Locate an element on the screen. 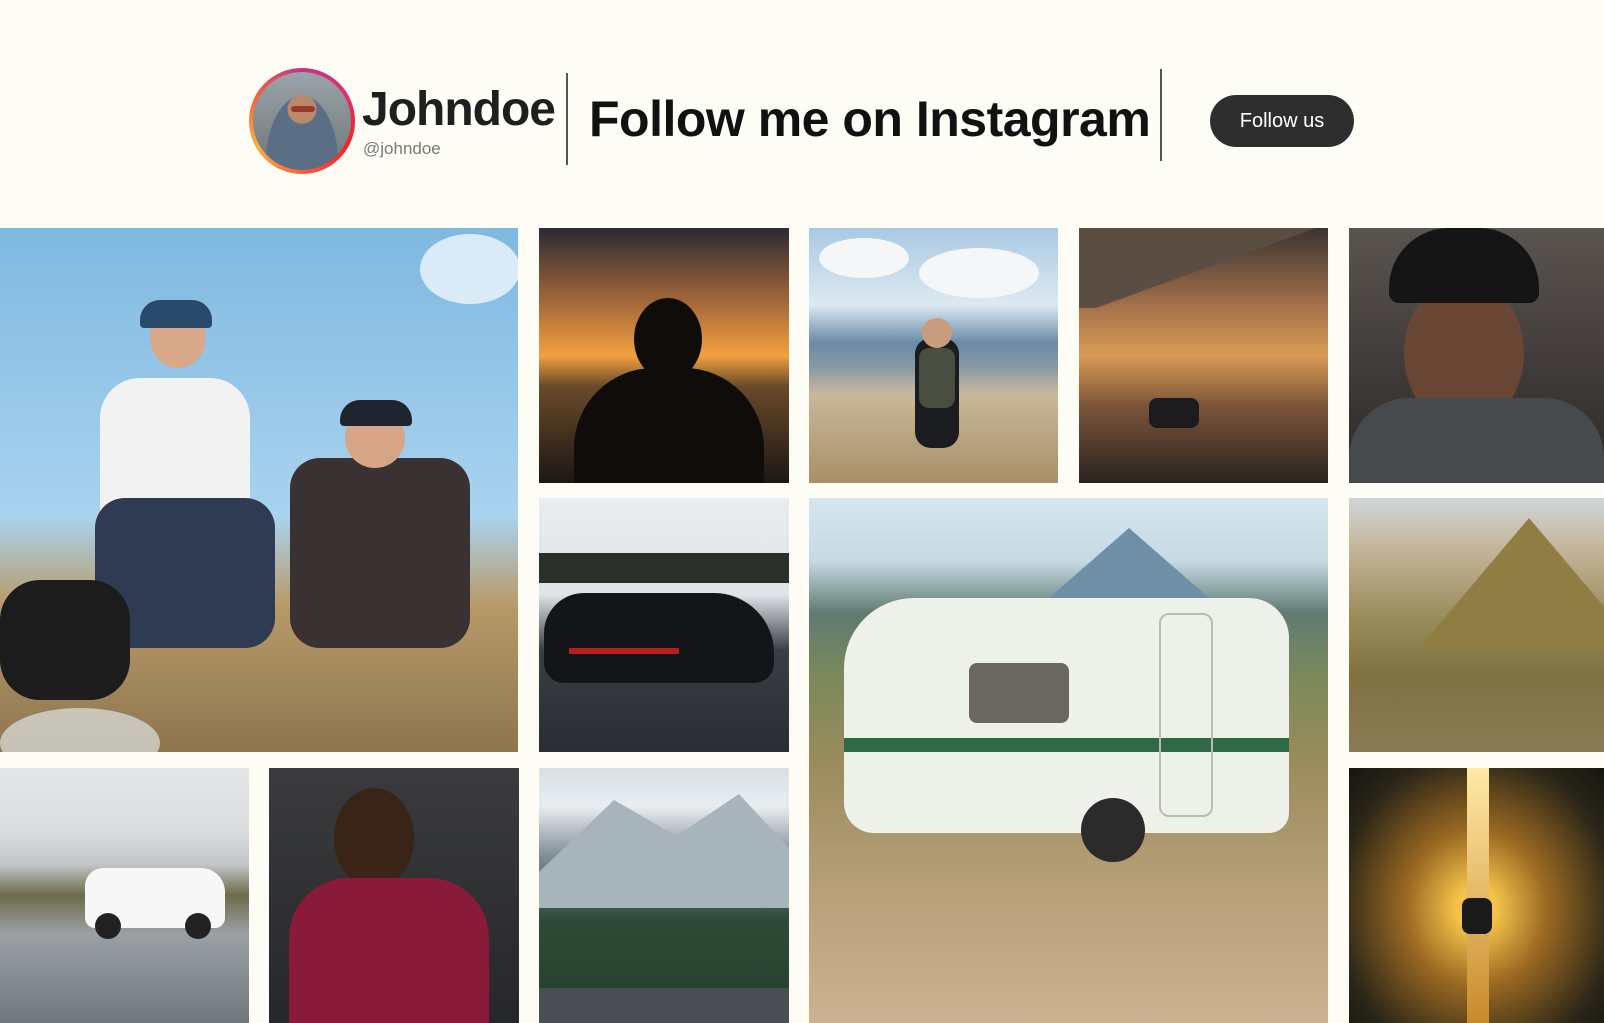 This screenshot has height=1023, width=1604. photo-tile-car-headlights-forest-road is located at coordinates (1476, 895).